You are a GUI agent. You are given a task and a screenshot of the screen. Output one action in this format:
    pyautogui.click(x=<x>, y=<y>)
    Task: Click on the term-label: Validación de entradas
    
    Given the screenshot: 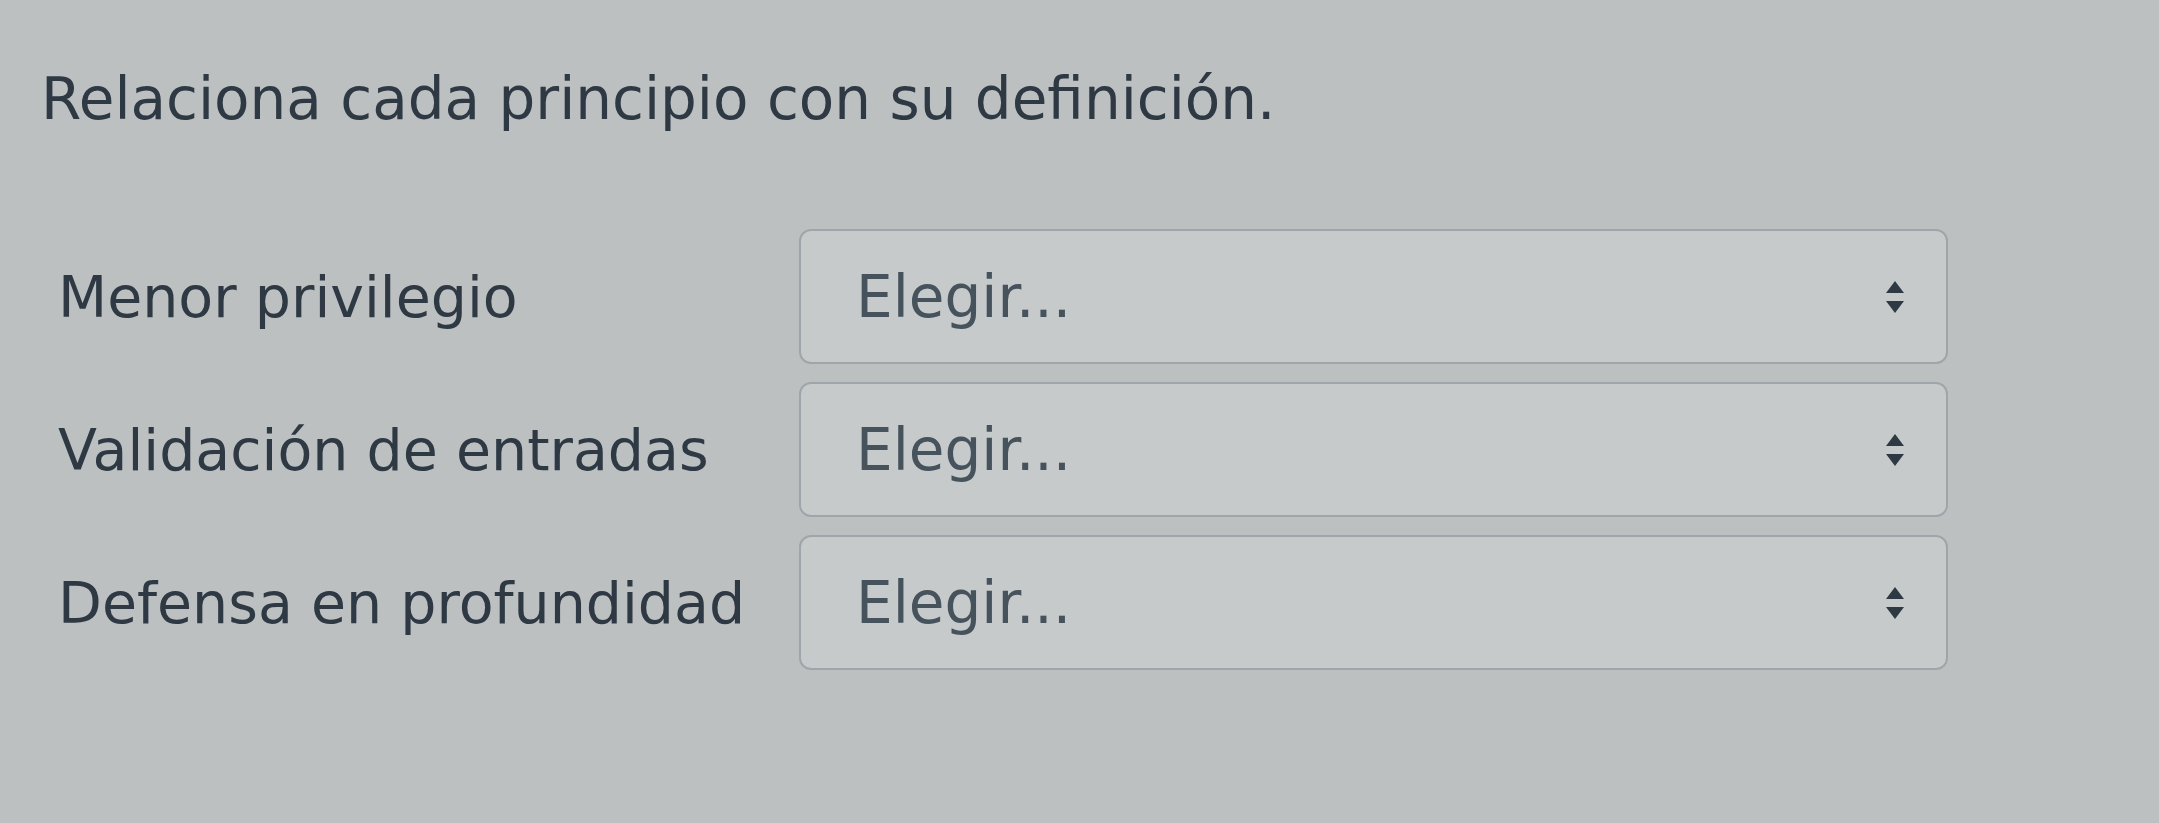 What is the action you would take?
    pyautogui.click(x=383, y=450)
    